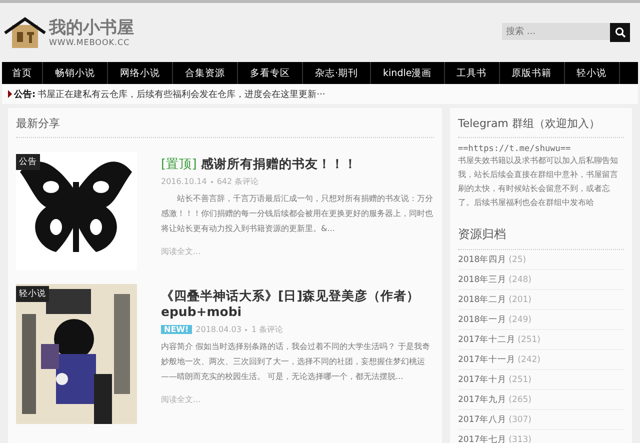 This screenshot has width=640, height=443. Describe the element at coordinates (541, 280) in the screenshot. I see `archive-item: 2018年三月 (248)` at that location.